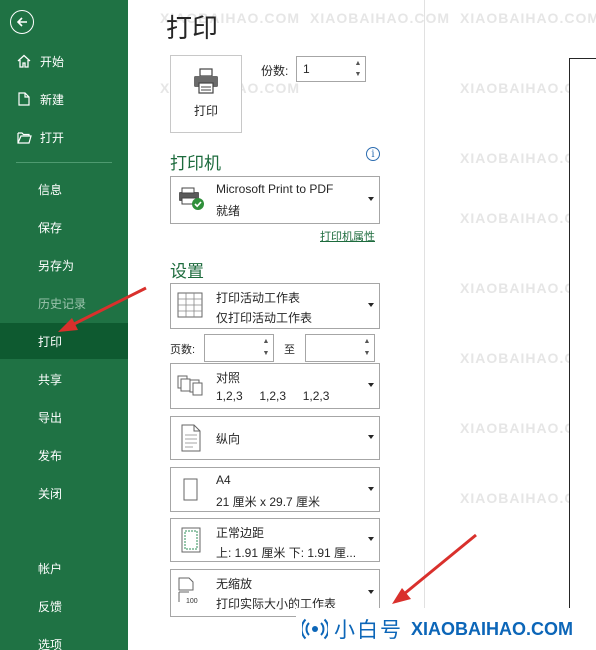 This screenshot has height=650, width=596. What do you see at coordinates (50, 568) in the screenshot?
I see `nav-item-label: 帐户` at bounding box center [50, 568].